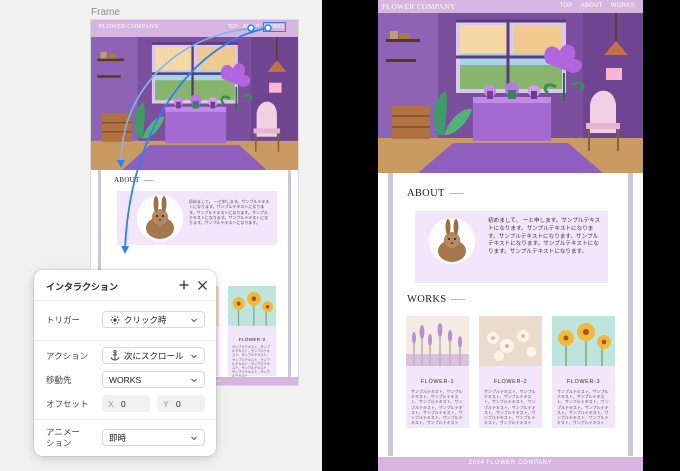  I want to click on about-heading: ABOUT, so click(435, 193).